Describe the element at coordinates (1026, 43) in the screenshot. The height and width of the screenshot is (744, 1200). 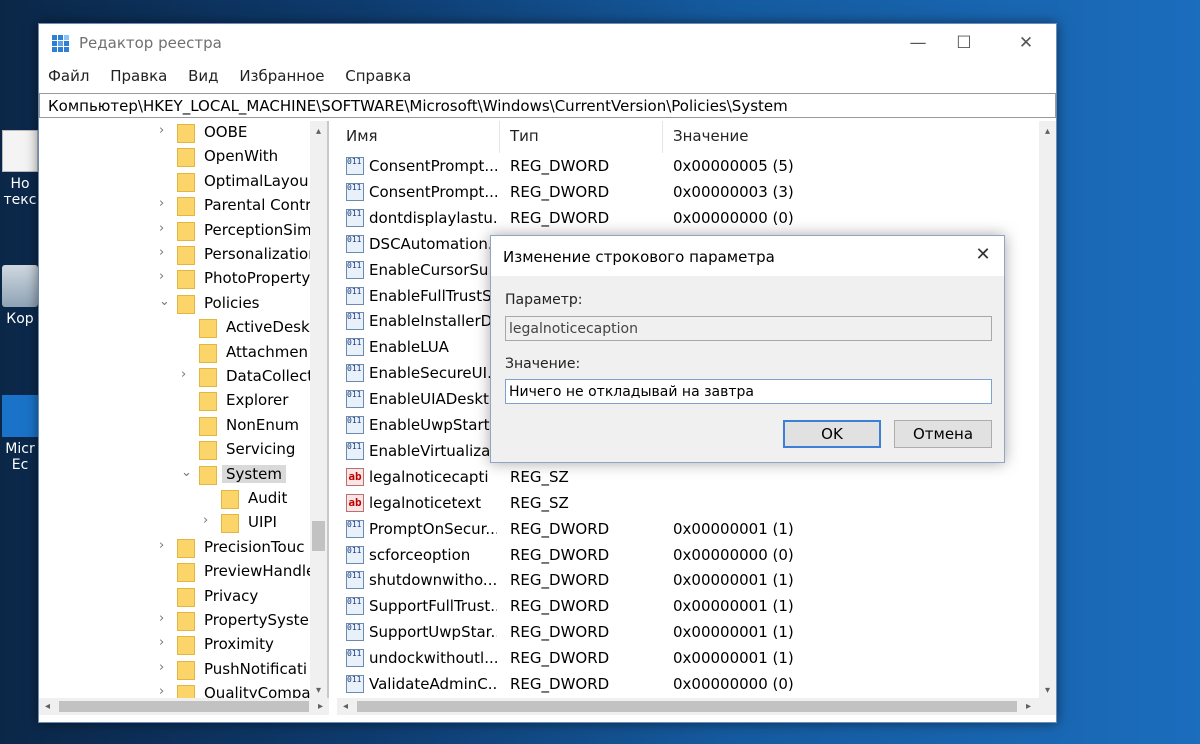
I see `close-button: ✕` at that location.